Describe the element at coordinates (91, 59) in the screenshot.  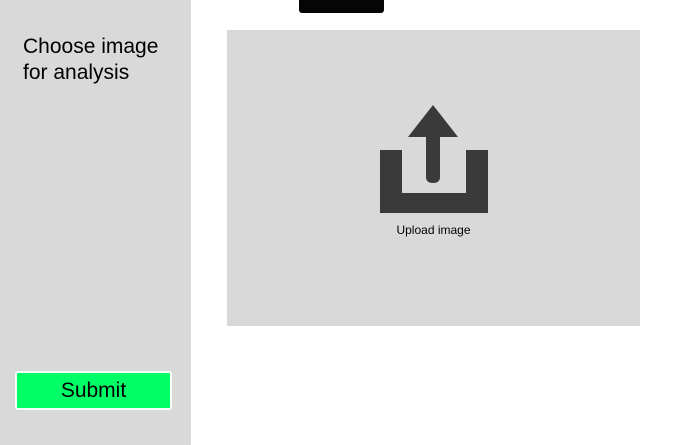
I see `sidebar-title: Choose image for analysis` at that location.